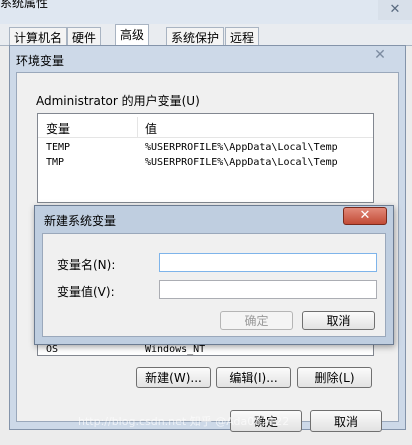  What do you see at coordinates (206, 12) in the screenshot?
I see `system-properties-titlebar` at bounding box center [206, 12].